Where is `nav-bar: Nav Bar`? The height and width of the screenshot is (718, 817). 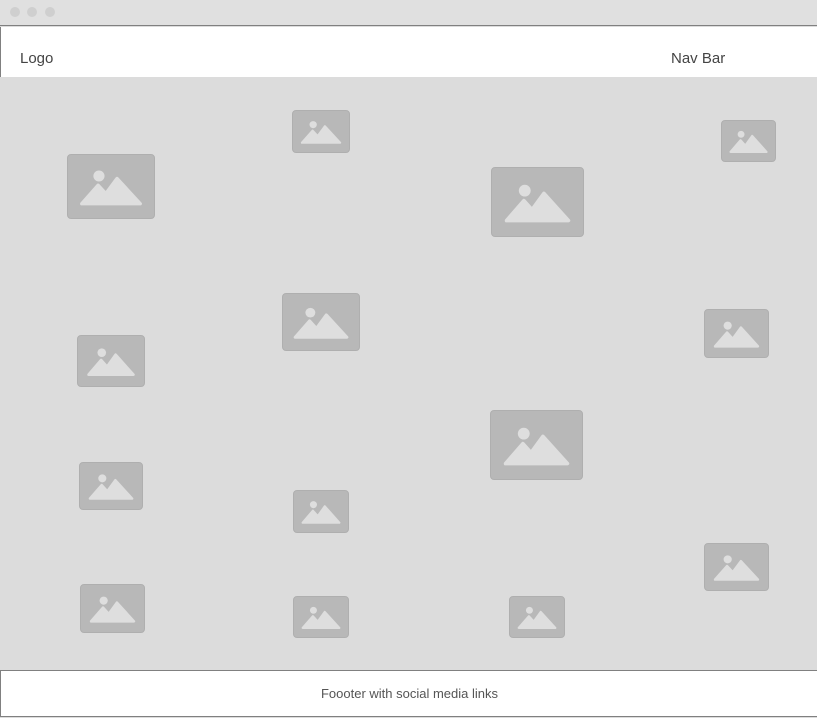 nav-bar: Nav Bar is located at coordinates (698, 58).